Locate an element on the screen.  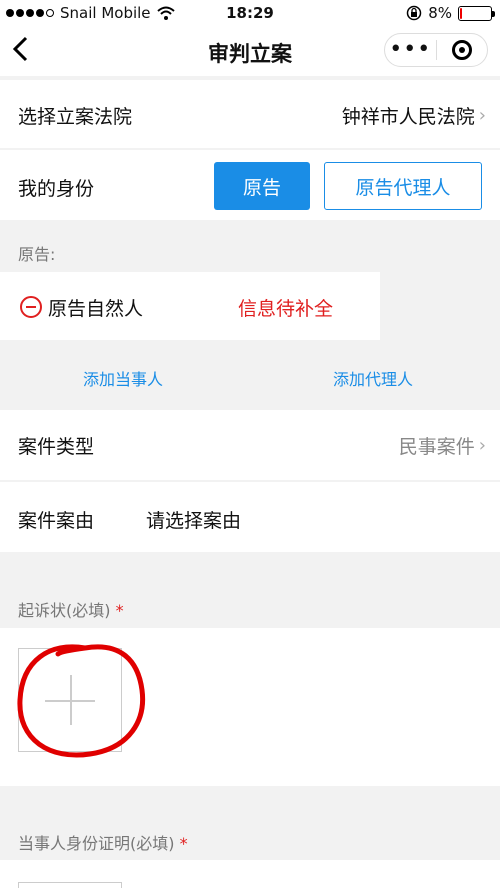
remove-circle-icon is located at coordinates (31, 307).